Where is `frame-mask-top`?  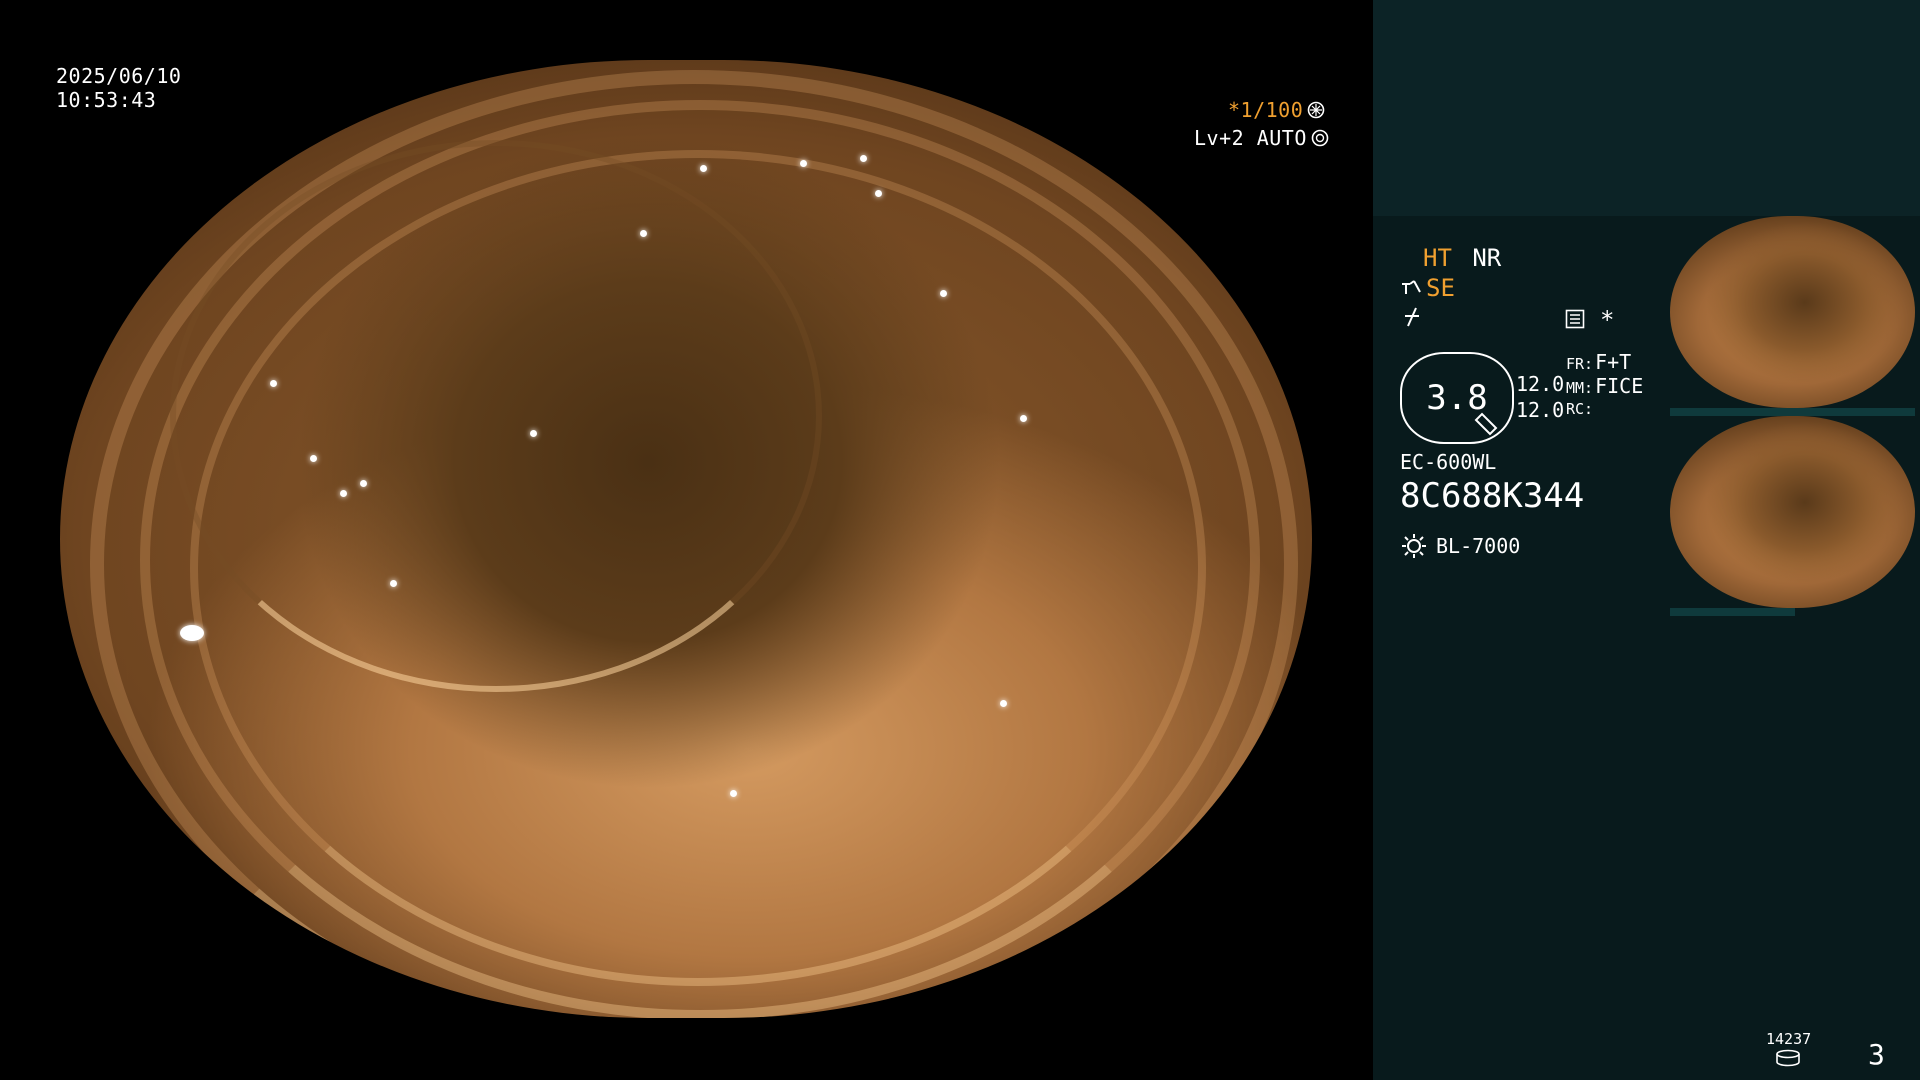
frame-mask-top is located at coordinates (686, 30).